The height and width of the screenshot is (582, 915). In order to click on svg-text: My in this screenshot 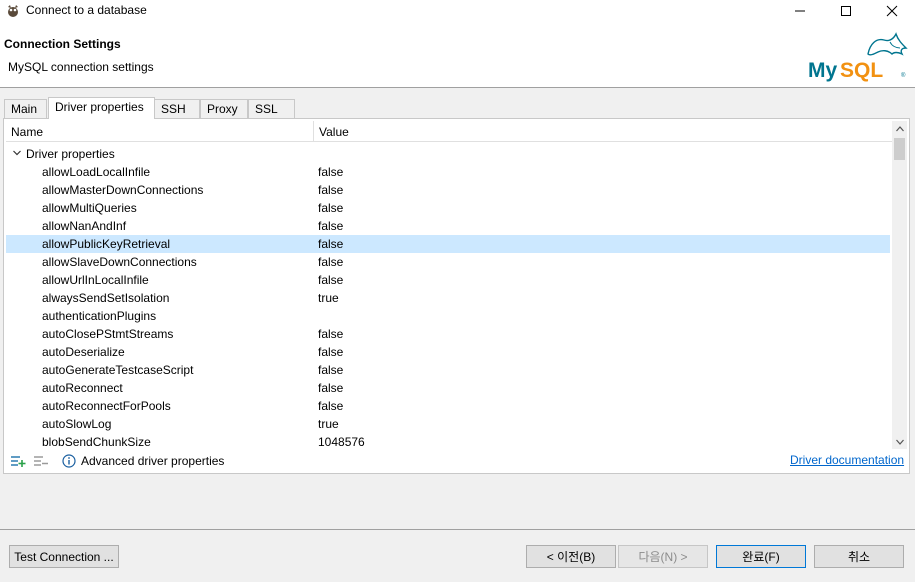, I will do `click(822, 70)`.